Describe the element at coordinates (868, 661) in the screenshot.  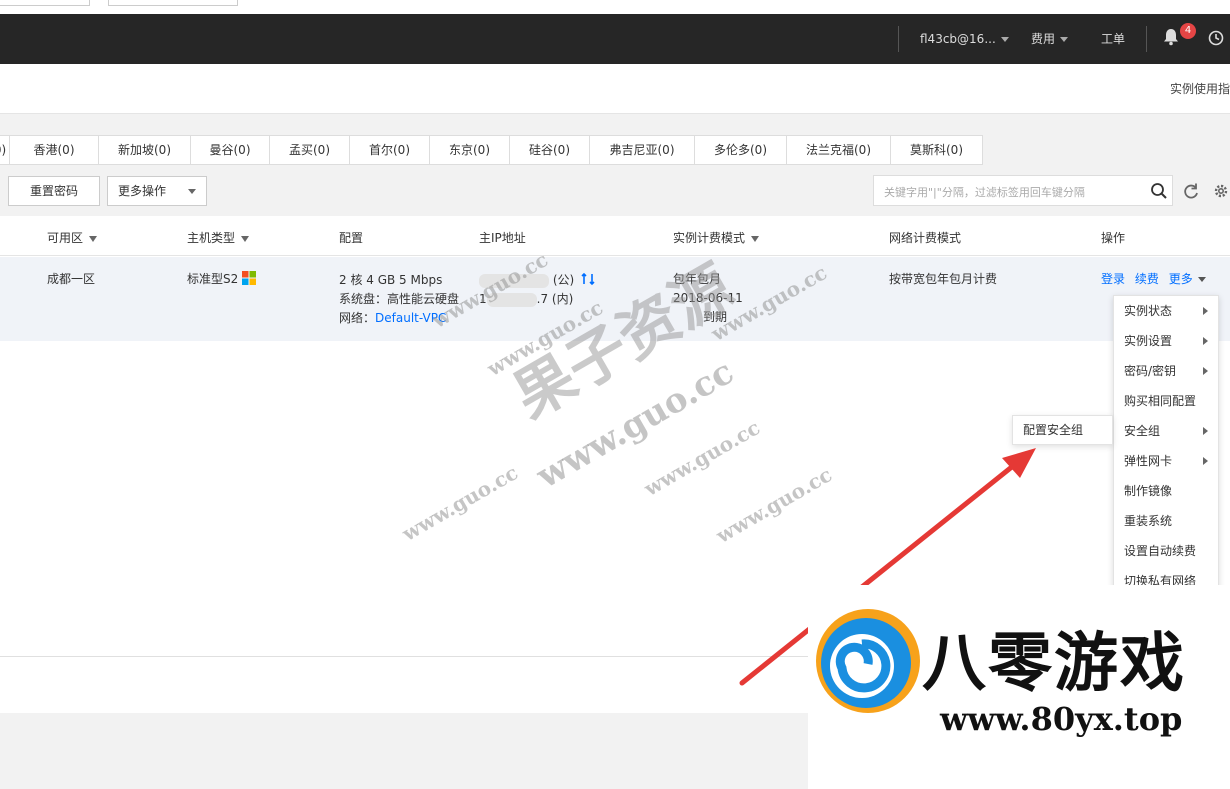
I see `swirl-logo-icon` at that location.